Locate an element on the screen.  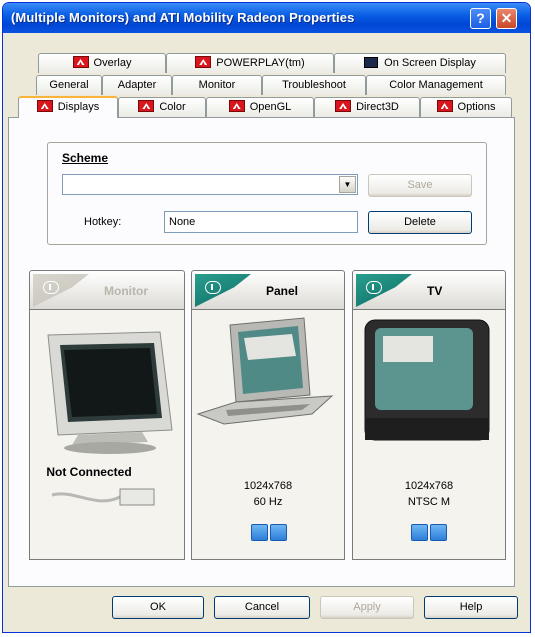
tv-resolution: 1024x768 is located at coordinates (429, 486).